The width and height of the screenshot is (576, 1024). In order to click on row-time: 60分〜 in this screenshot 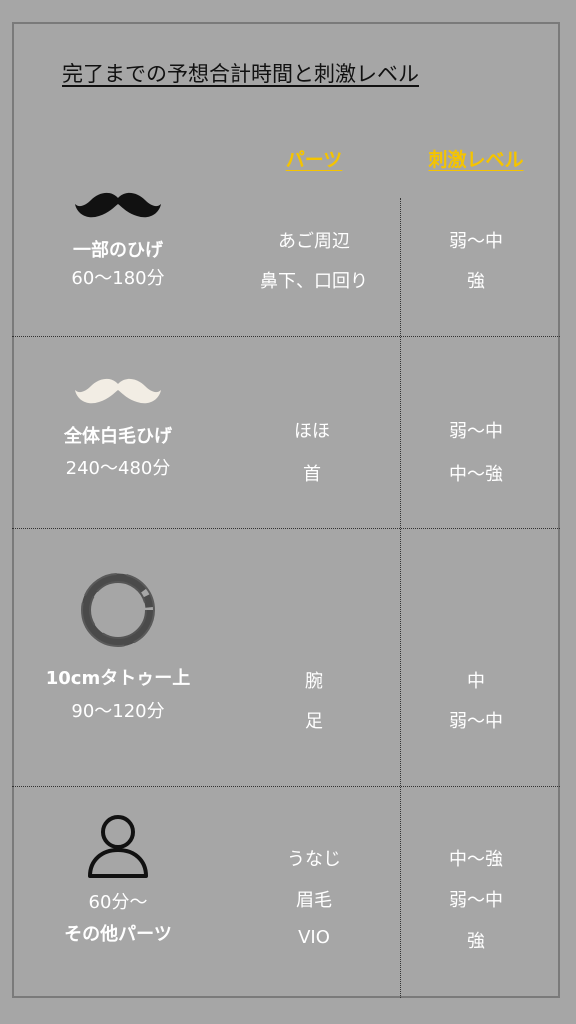, I will do `click(118, 902)`.